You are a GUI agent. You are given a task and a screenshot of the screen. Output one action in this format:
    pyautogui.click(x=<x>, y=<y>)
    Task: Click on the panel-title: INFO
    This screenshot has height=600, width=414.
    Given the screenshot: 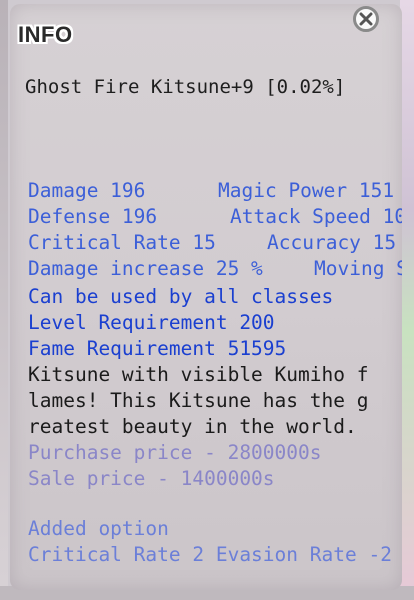 What is the action you would take?
    pyautogui.click(x=45, y=34)
    